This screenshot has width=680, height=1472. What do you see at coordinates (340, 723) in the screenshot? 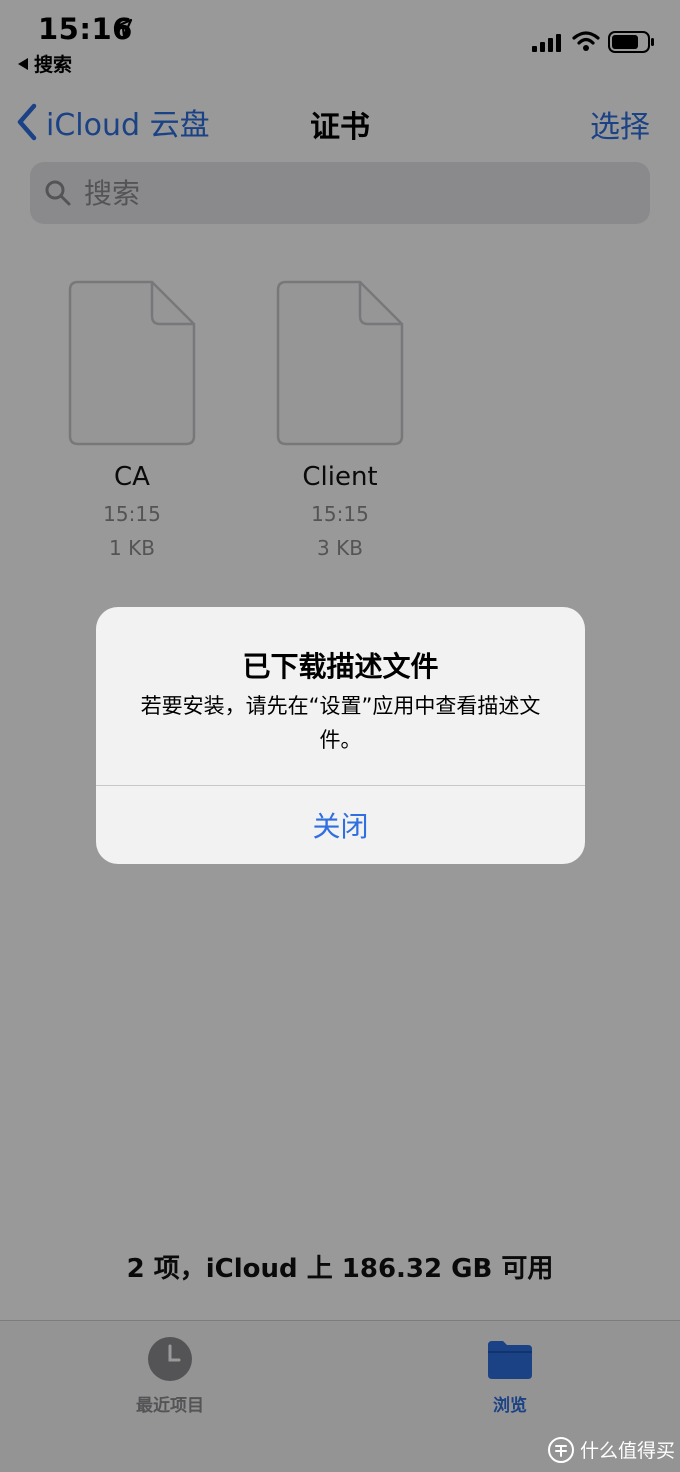
I see `alert-message: 若要安装，请先在“设置”应用中查看描述文件。` at bounding box center [340, 723].